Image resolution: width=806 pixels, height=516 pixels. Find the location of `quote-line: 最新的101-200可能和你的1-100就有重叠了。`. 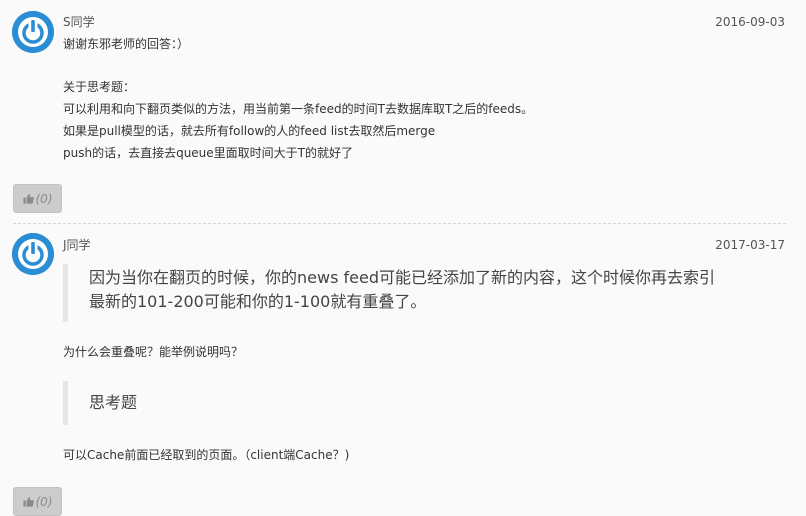

quote-line: 最新的101-200可能和你的1-100就有重叠了。 is located at coordinates (258, 301).